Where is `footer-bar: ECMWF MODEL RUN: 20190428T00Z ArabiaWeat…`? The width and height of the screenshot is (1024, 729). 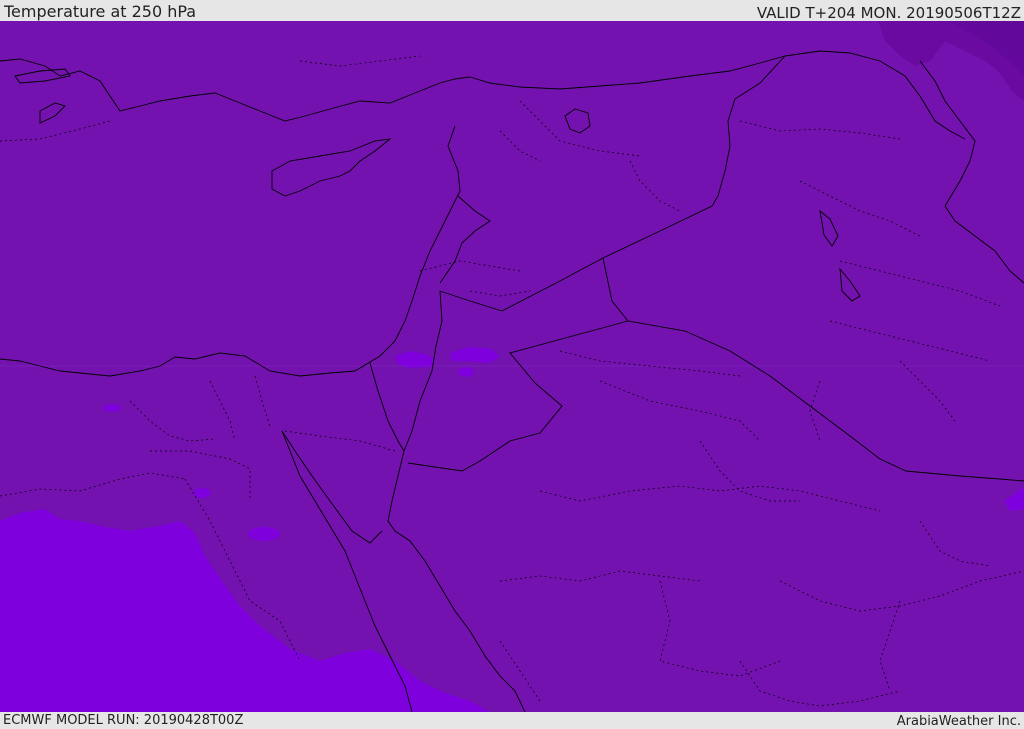 footer-bar: ECMWF MODEL RUN: 20190428T00Z ArabiaWeat… is located at coordinates (512, 720).